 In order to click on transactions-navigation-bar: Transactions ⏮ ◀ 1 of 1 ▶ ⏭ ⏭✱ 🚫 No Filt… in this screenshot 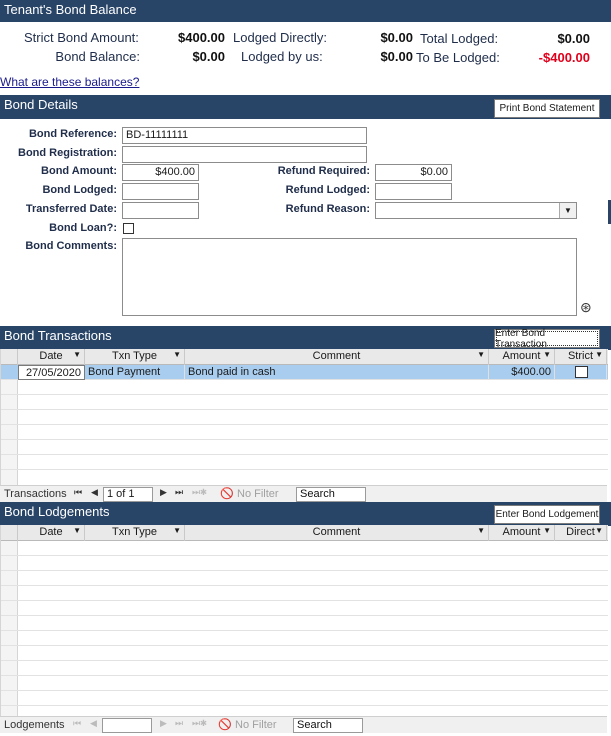, I will do `click(303, 493)`.